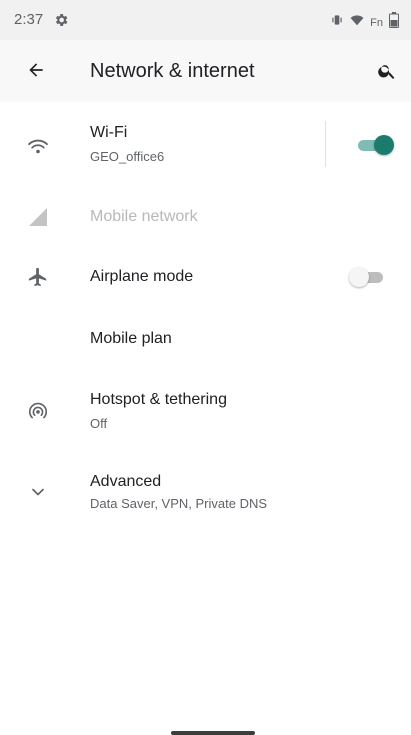 The width and height of the screenshot is (411, 735). Describe the element at coordinates (172, 71) in the screenshot. I see `page-title: Network & internet` at that location.